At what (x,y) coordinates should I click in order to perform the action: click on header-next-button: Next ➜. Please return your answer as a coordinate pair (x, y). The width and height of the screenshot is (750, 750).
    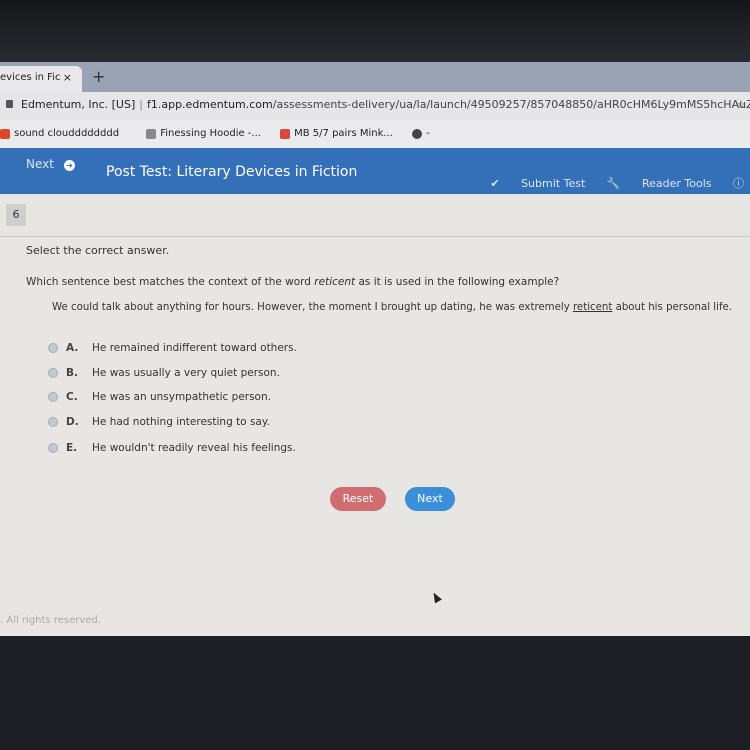
    Looking at the image, I should click on (50, 164).